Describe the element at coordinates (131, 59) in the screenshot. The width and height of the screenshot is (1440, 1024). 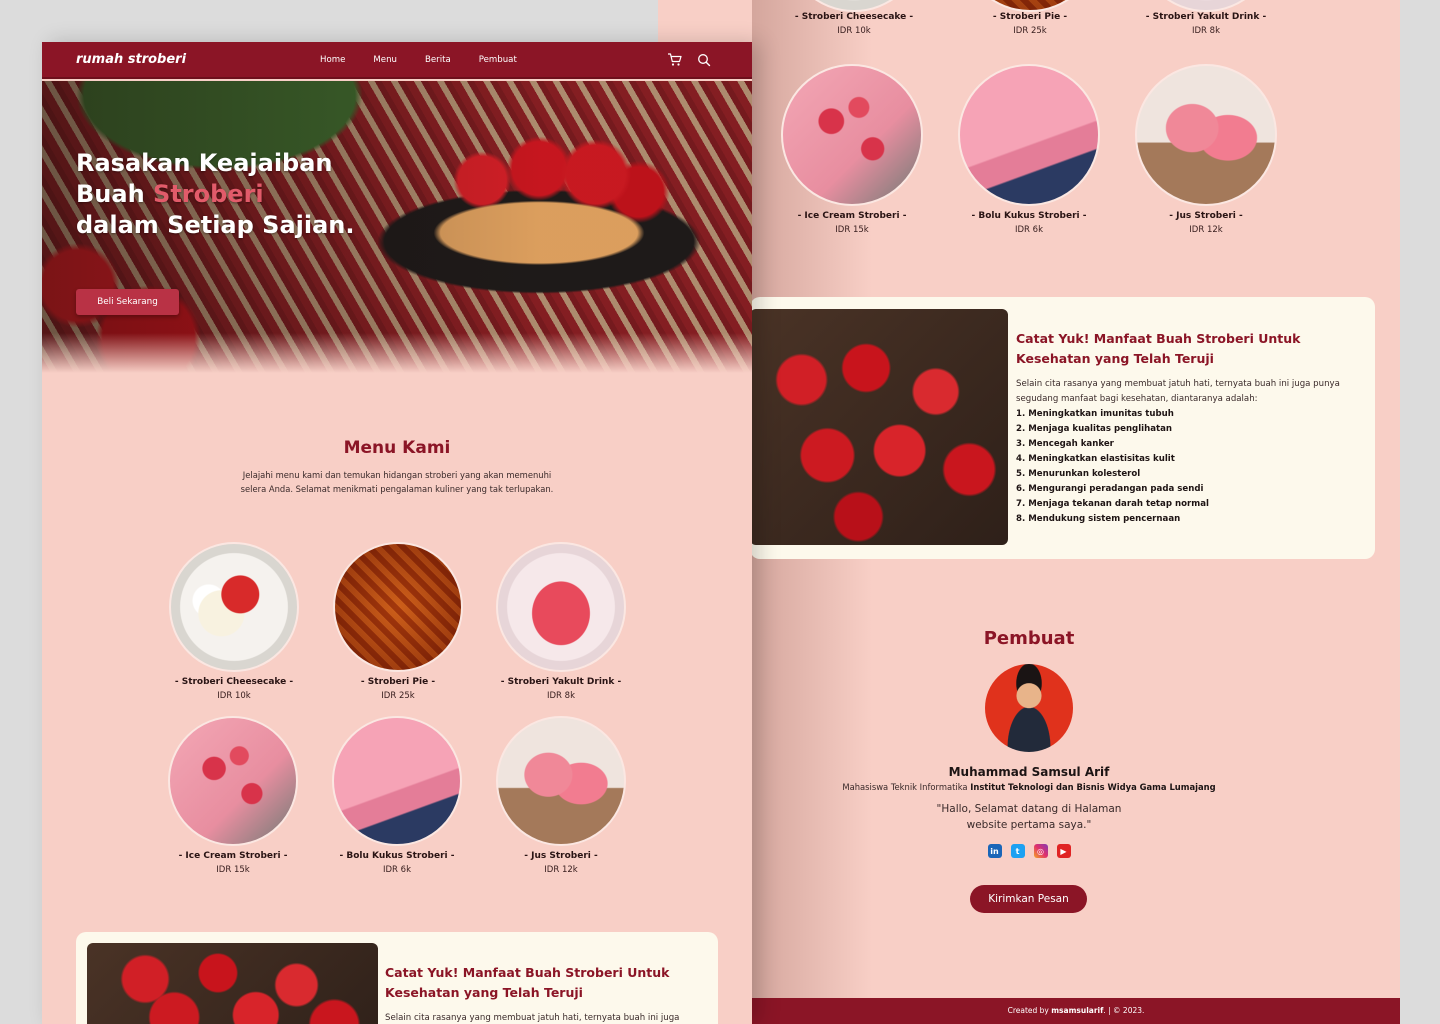
I see `logo: rumah stroberi` at that location.